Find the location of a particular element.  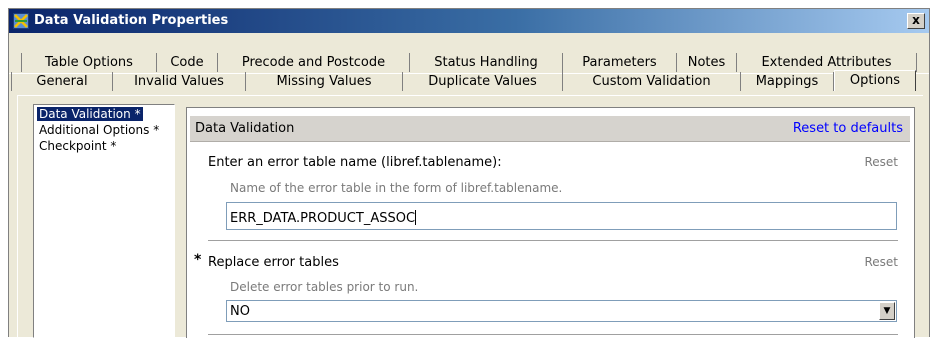

window-title: Data Validation Properties is located at coordinates (131, 20).